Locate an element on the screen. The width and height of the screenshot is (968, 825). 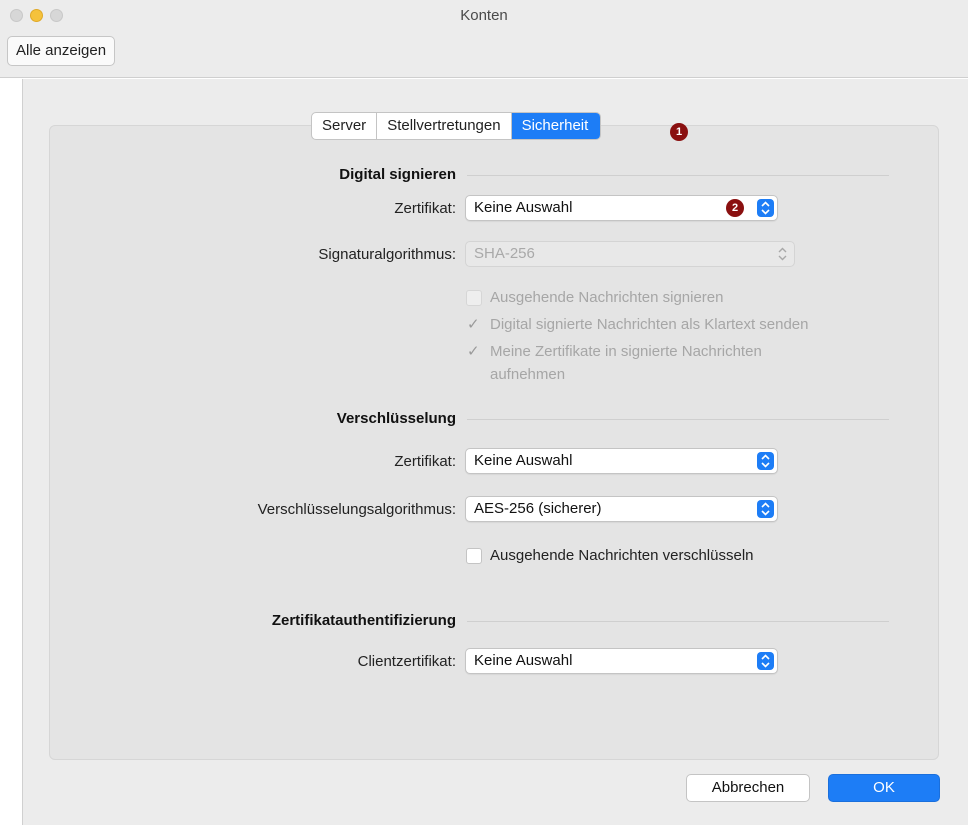
window-title: Konten is located at coordinates (484, 15).